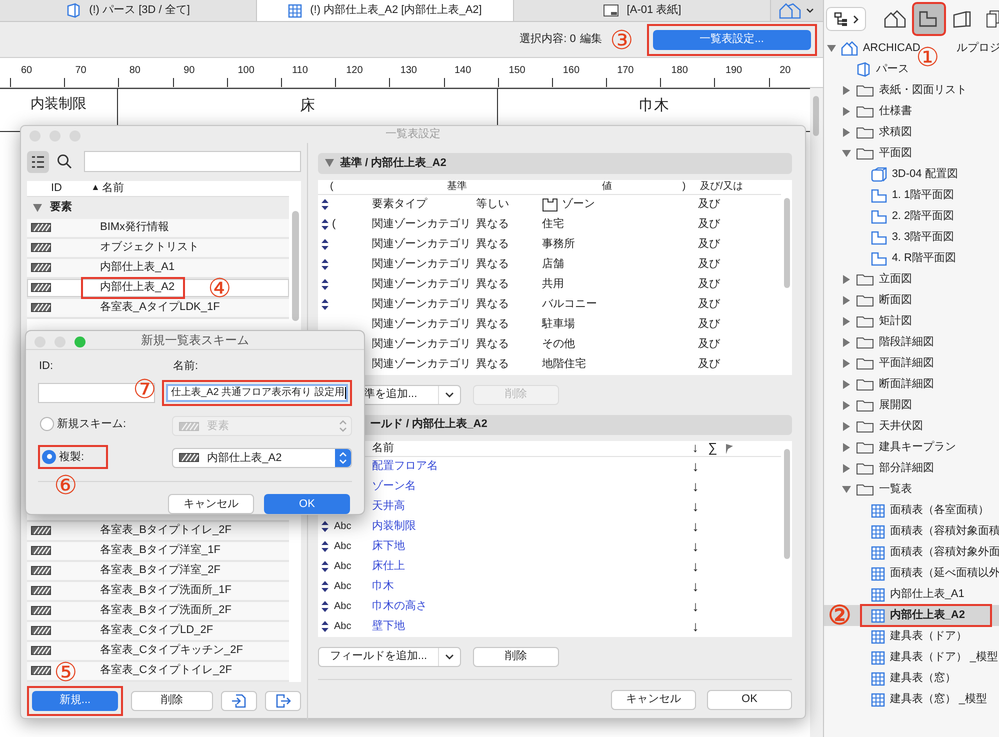 This screenshot has width=999, height=737. I want to click on tree-item: 階段詳細図, so click(911, 342).